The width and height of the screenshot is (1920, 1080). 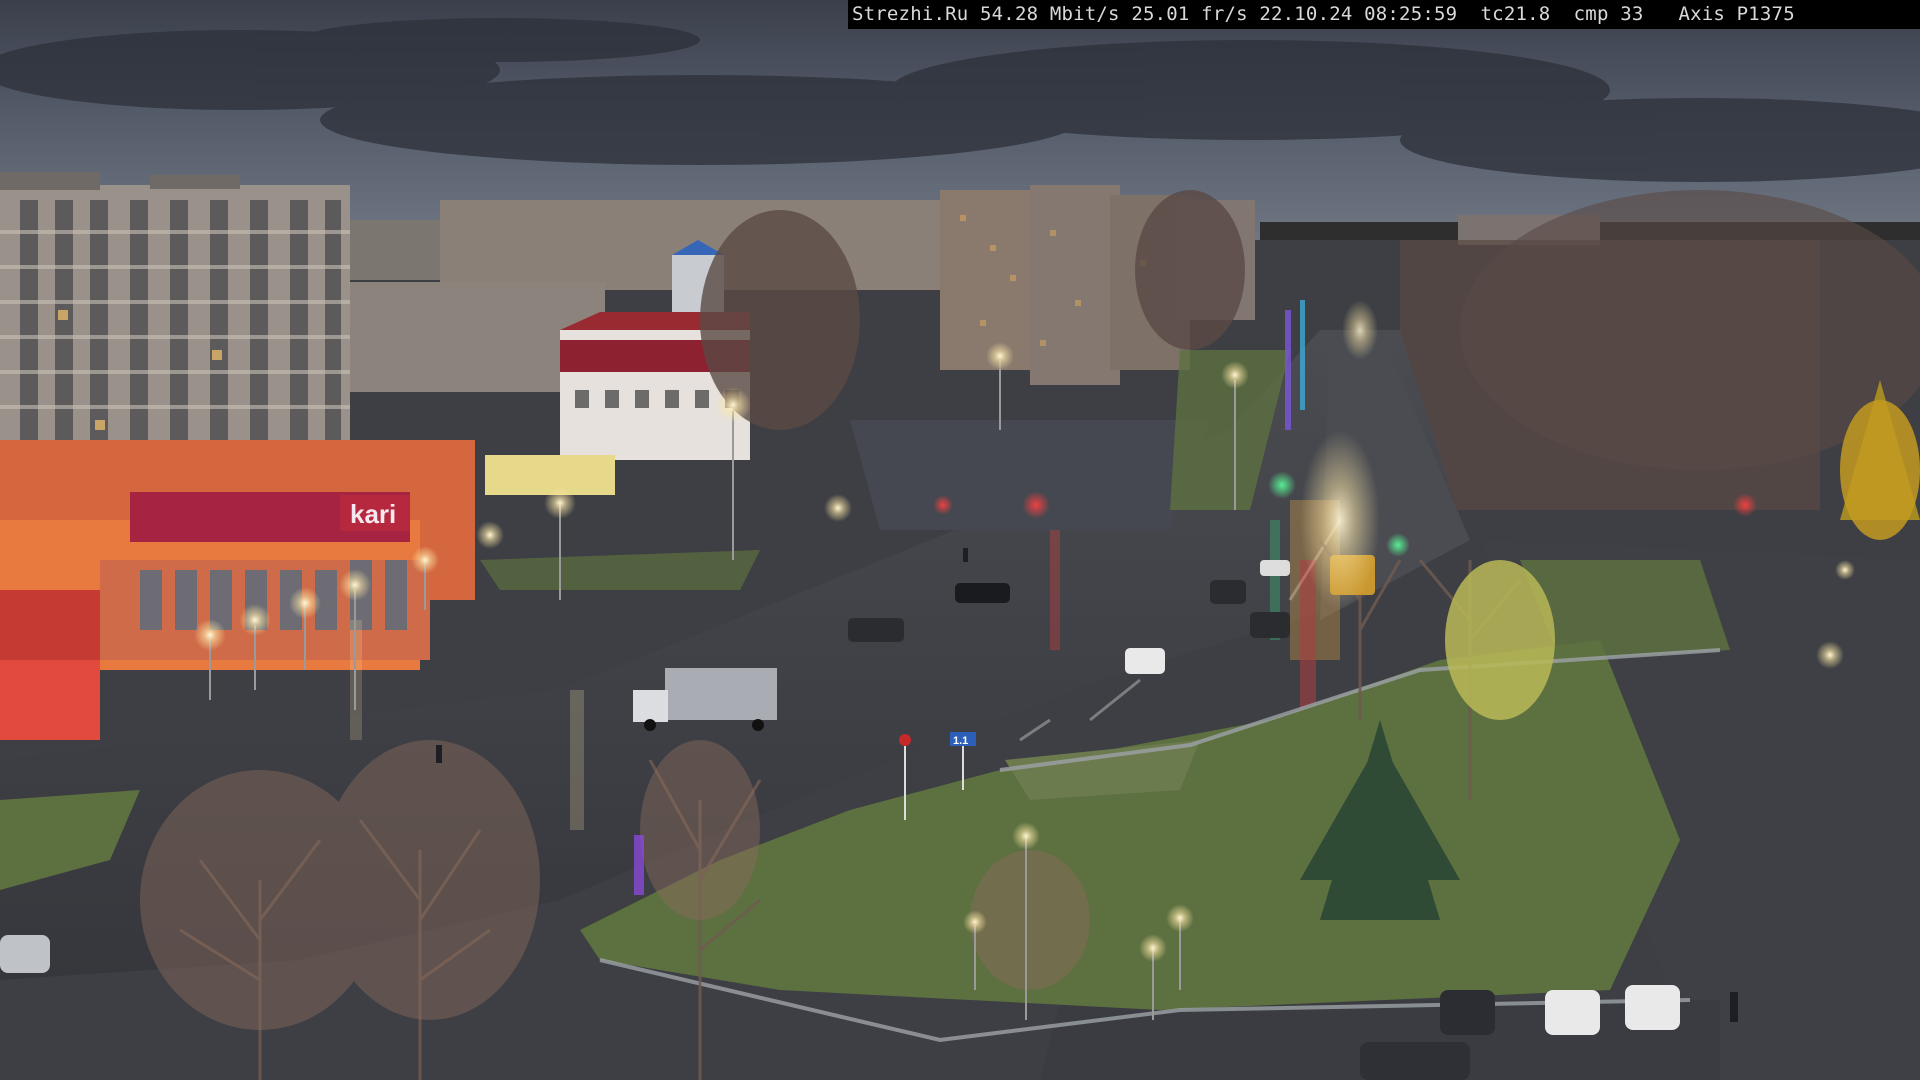 What do you see at coordinates (550, 475) in the screenshot?
I see `kiosk` at bounding box center [550, 475].